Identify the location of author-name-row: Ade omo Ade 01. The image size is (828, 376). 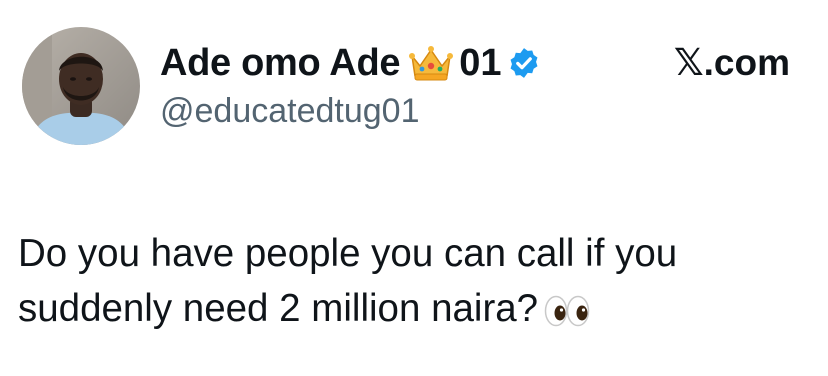
(350, 63).